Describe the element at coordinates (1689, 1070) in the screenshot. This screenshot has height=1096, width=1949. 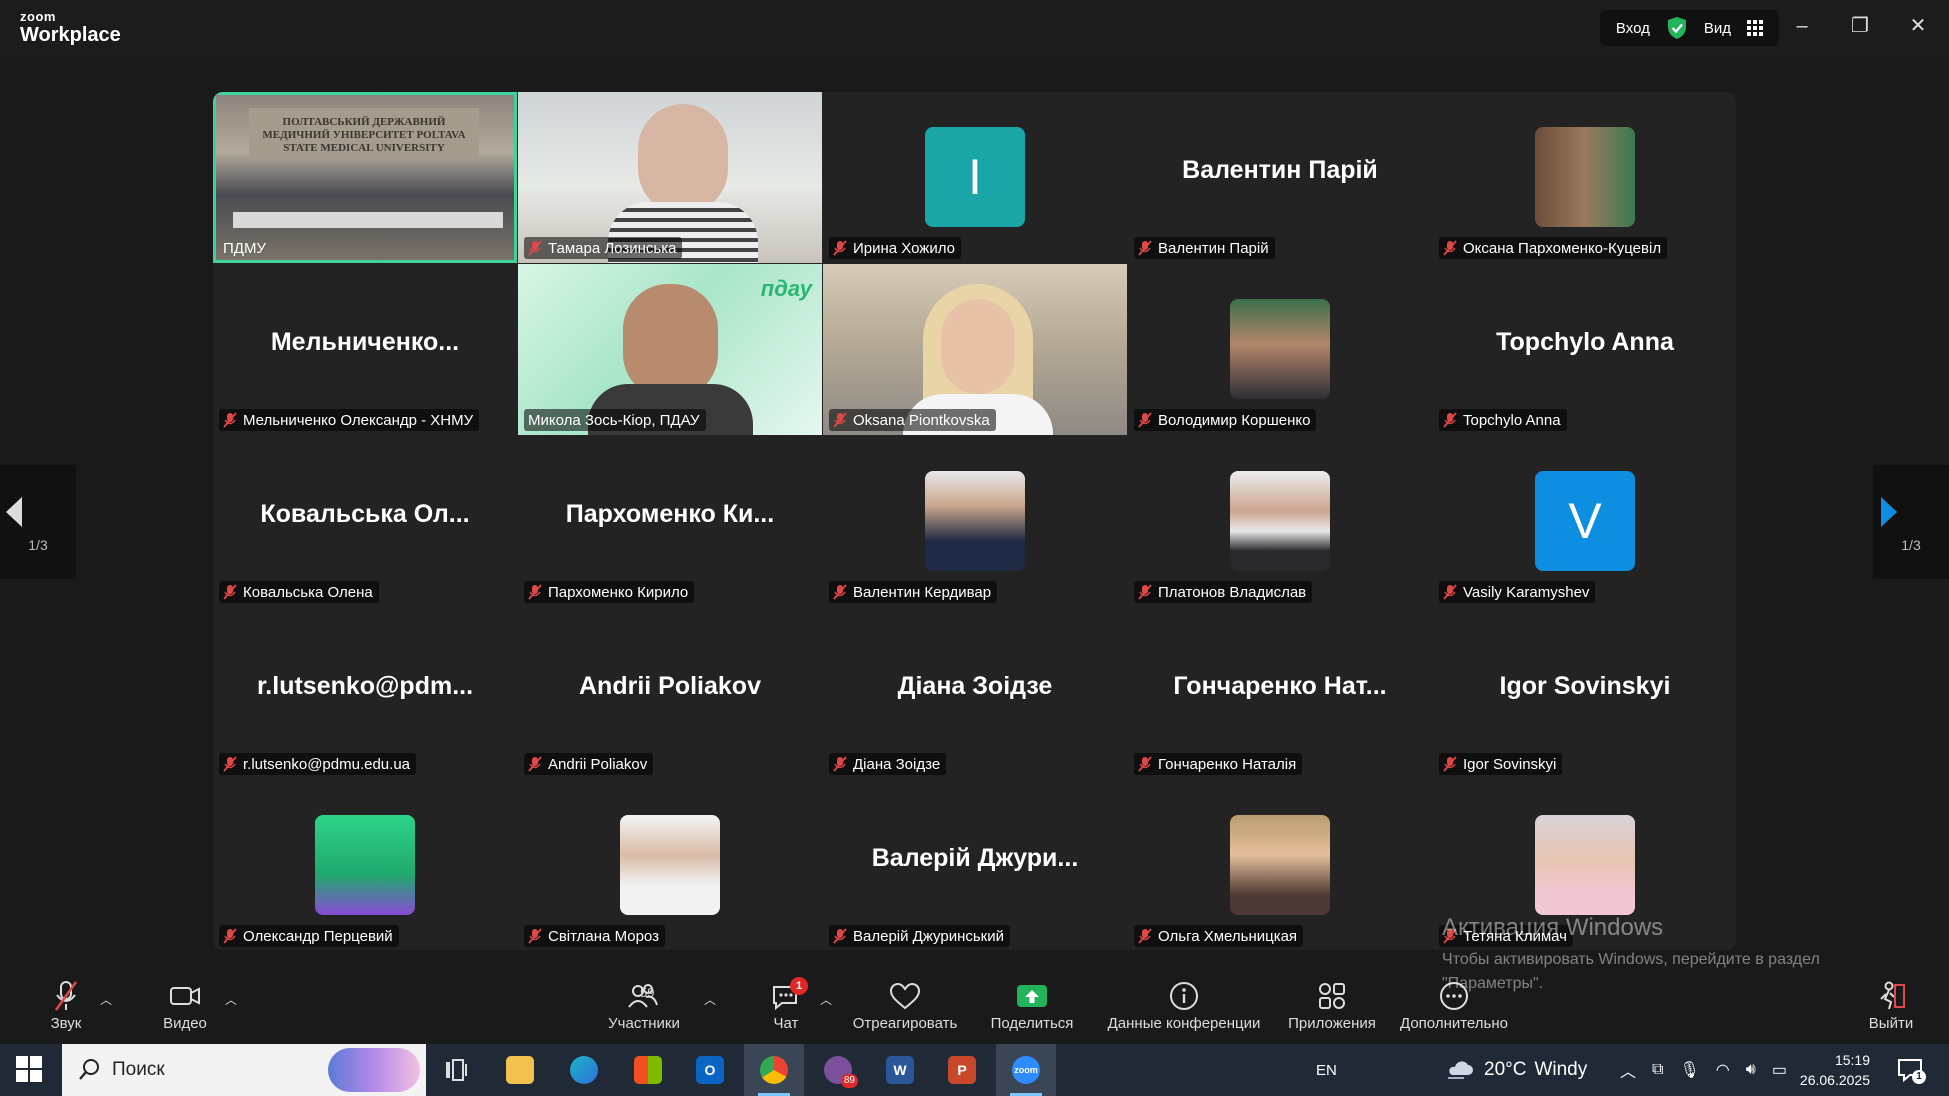
I see `microphone-icon: 🎙︎` at that location.